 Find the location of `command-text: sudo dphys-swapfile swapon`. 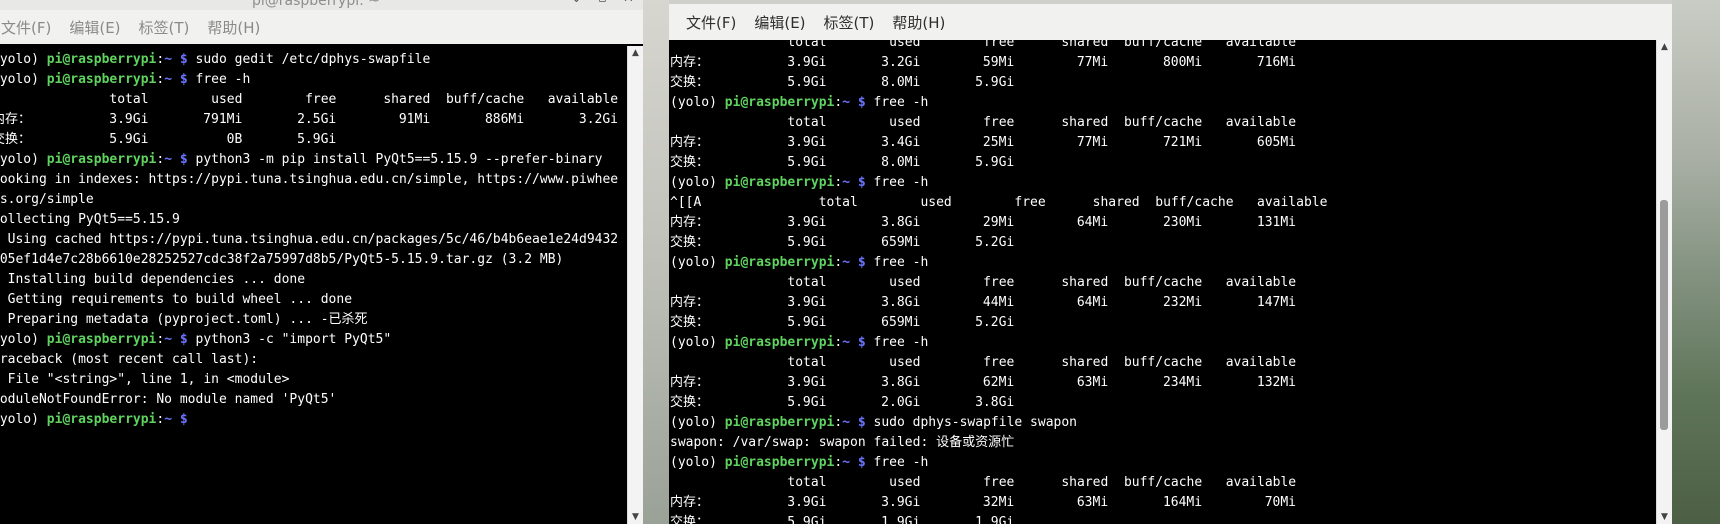

command-text: sudo dphys-swapfile swapon is located at coordinates (971, 422).